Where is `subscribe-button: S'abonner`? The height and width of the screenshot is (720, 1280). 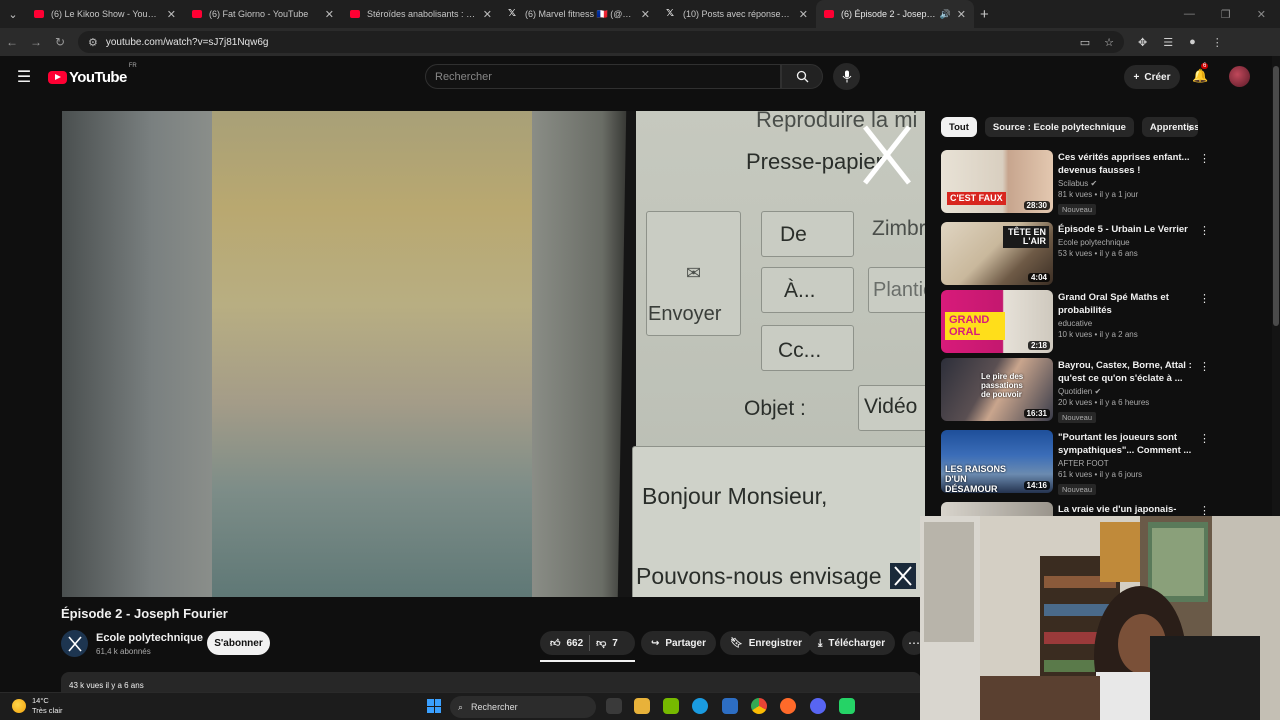 subscribe-button: S'abonner is located at coordinates (238, 643).